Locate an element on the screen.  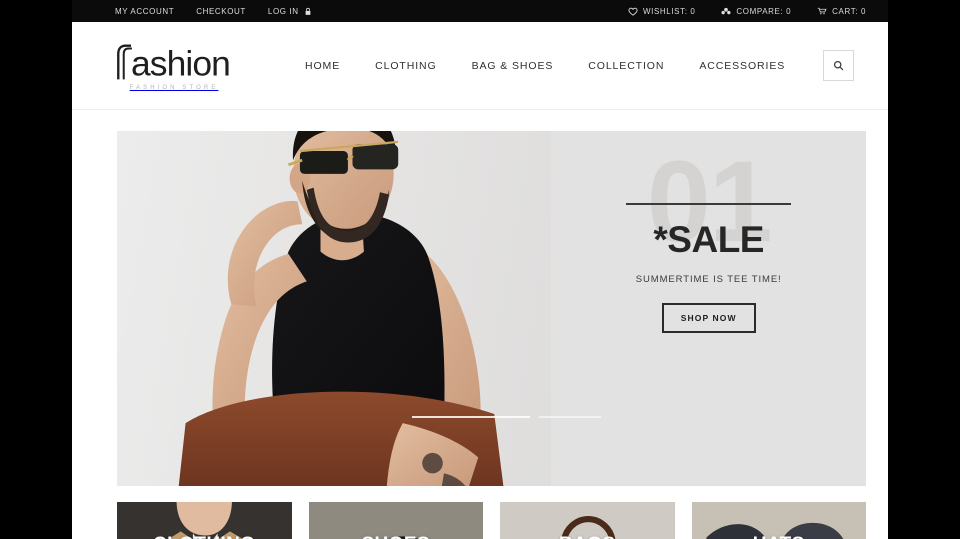
compare-icon is located at coordinates (726, 11).